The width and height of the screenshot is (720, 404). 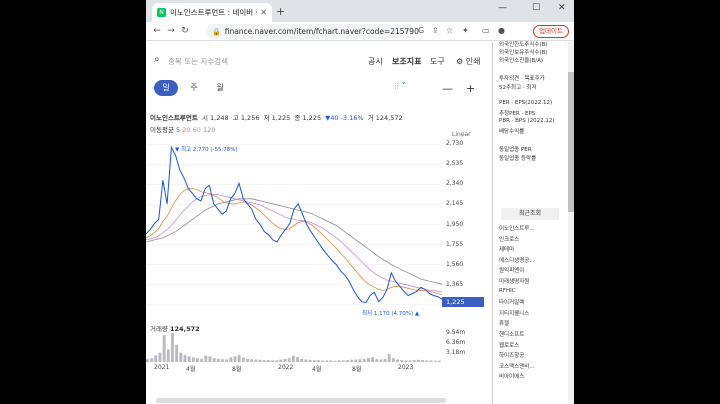 I want to click on change-value: ▼40 -3.16%, so click(x=344, y=118).